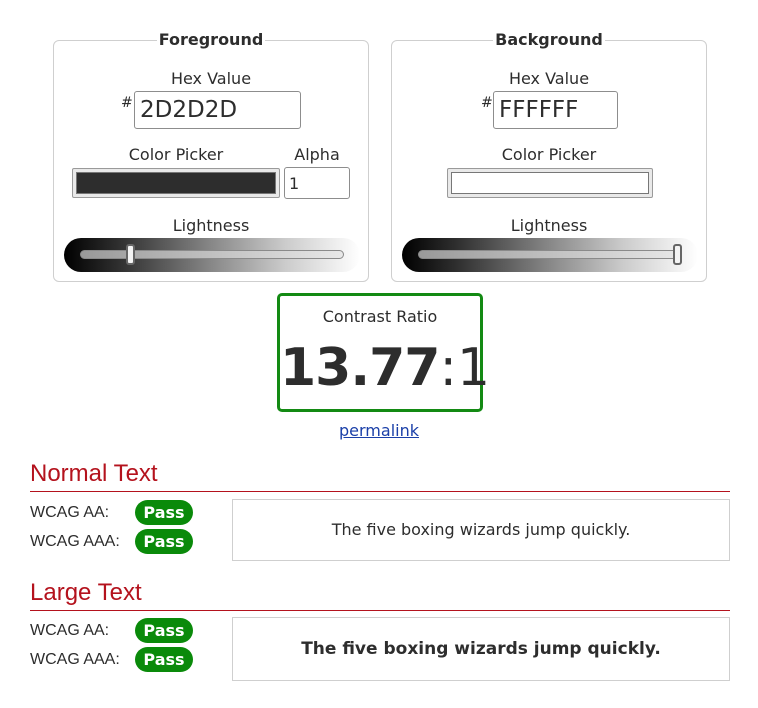 This screenshot has width=758, height=708. I want to click on foreground-lightness-track, so click(212, 254).